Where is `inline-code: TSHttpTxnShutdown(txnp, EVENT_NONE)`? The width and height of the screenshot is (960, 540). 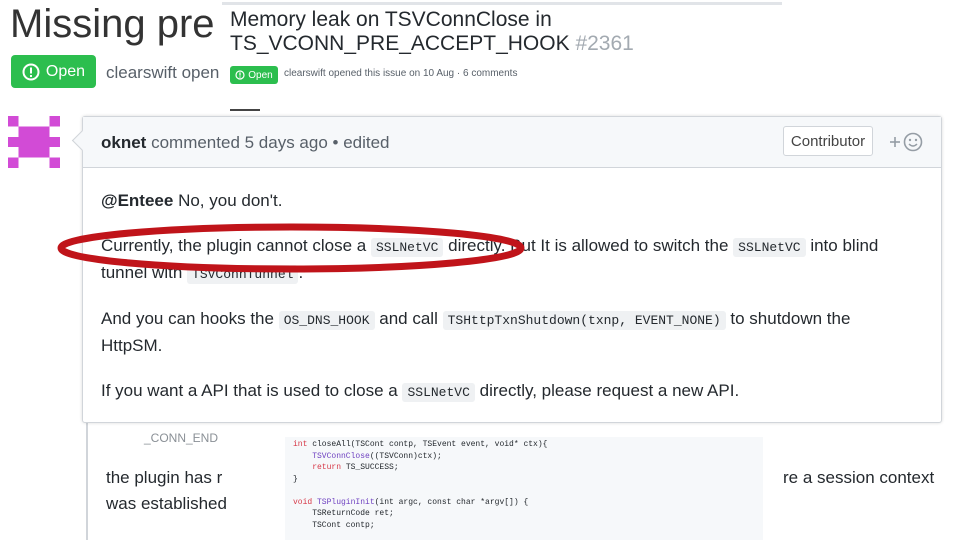 inline-code: TSHttpTxnShutdown(txnp, EVENT_NONE) is located at coordinates (584, 320).